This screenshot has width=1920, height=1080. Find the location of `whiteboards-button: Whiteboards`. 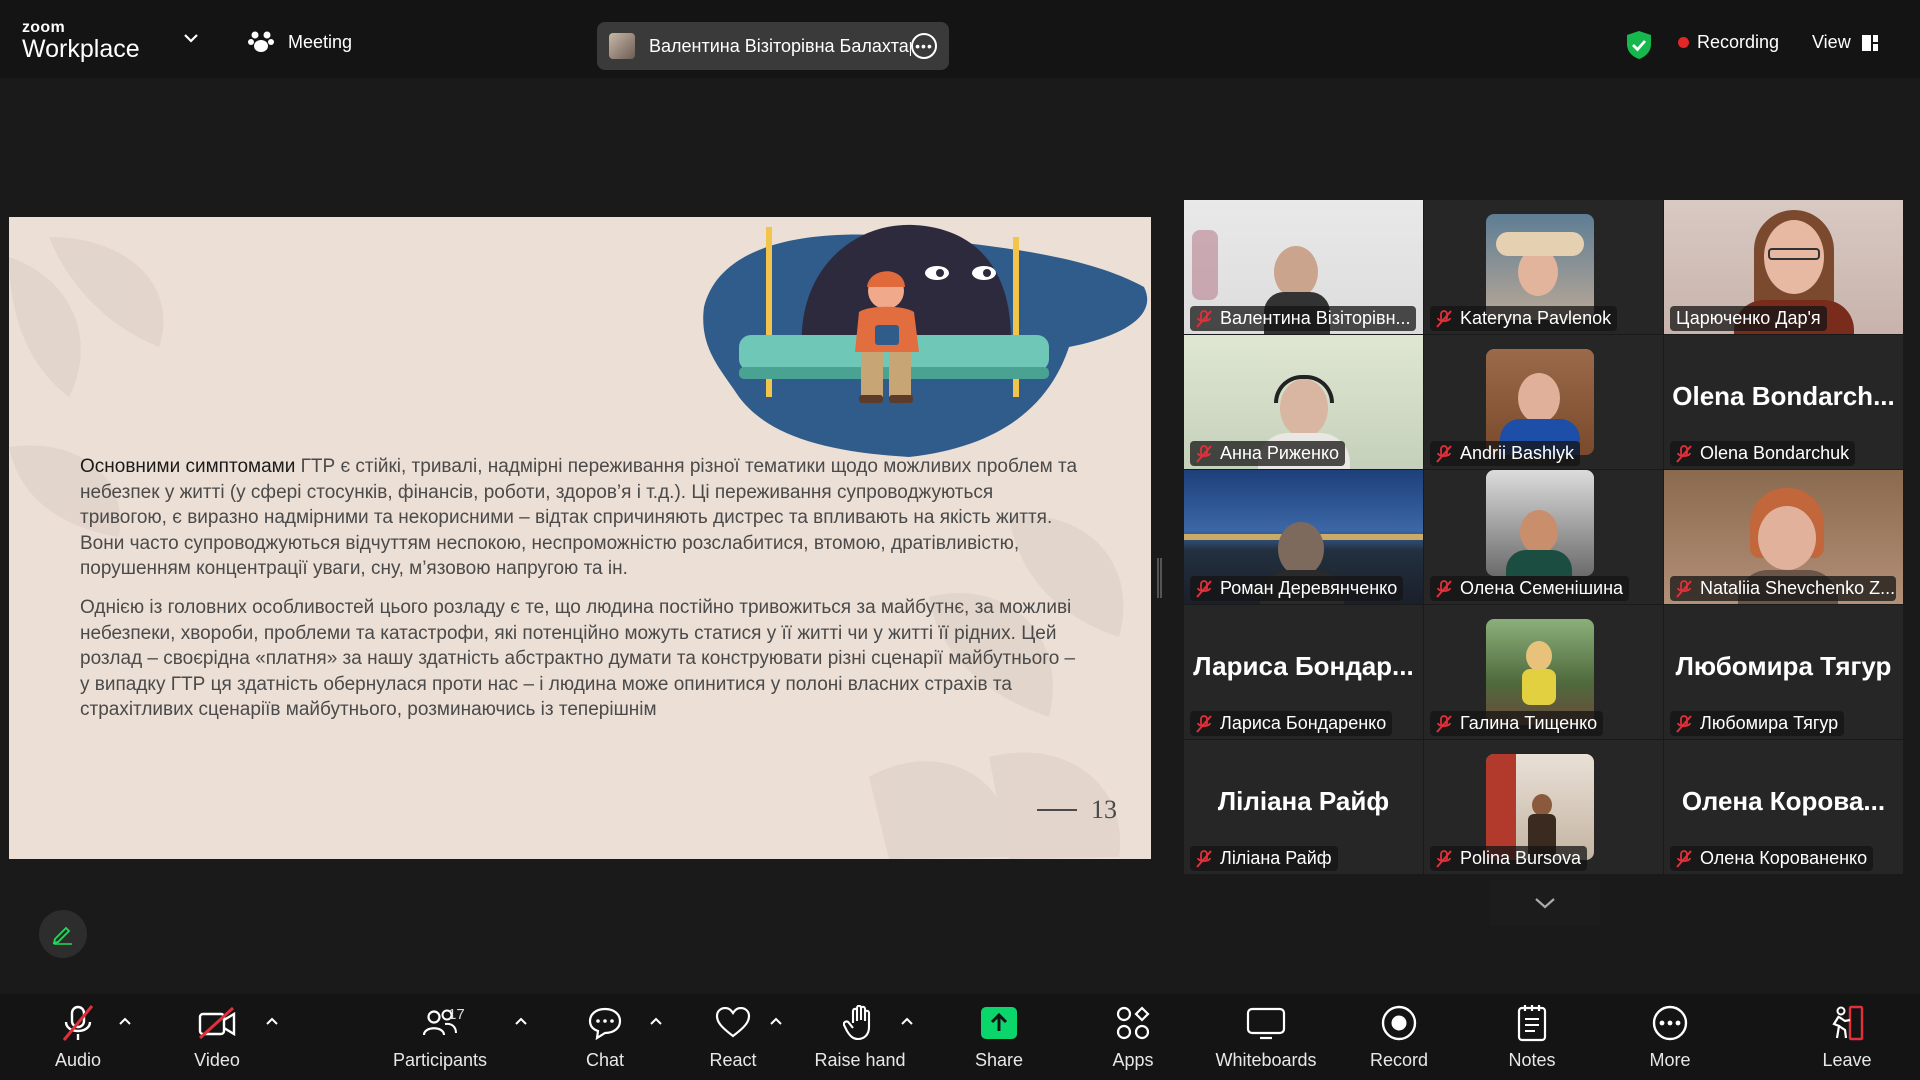

whiteboards-button: Whiteboards is located at coordinates (1266, 1037).